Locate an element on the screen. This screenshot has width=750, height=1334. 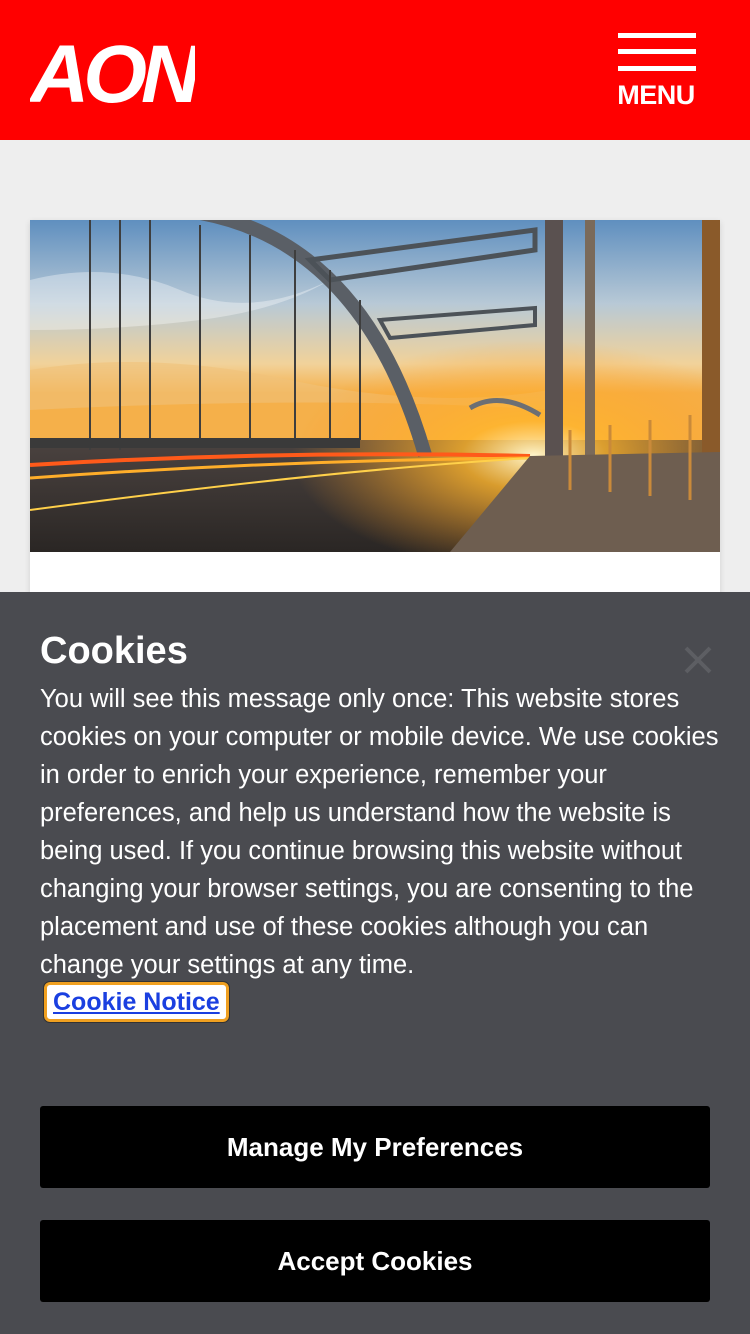
menu-label: MENU is located at coordinates (656, 95).